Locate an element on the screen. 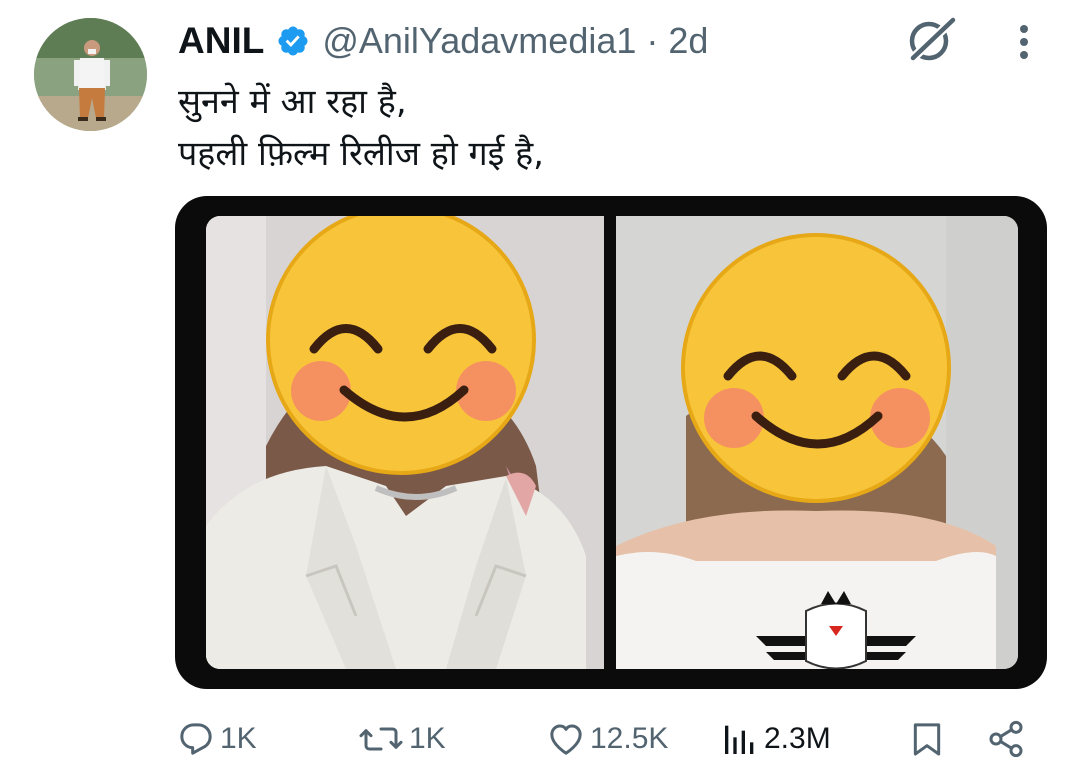 The height and width of the screenshot is (766, 1080). views-button: 2.3M is located at coordinates (775, 739).